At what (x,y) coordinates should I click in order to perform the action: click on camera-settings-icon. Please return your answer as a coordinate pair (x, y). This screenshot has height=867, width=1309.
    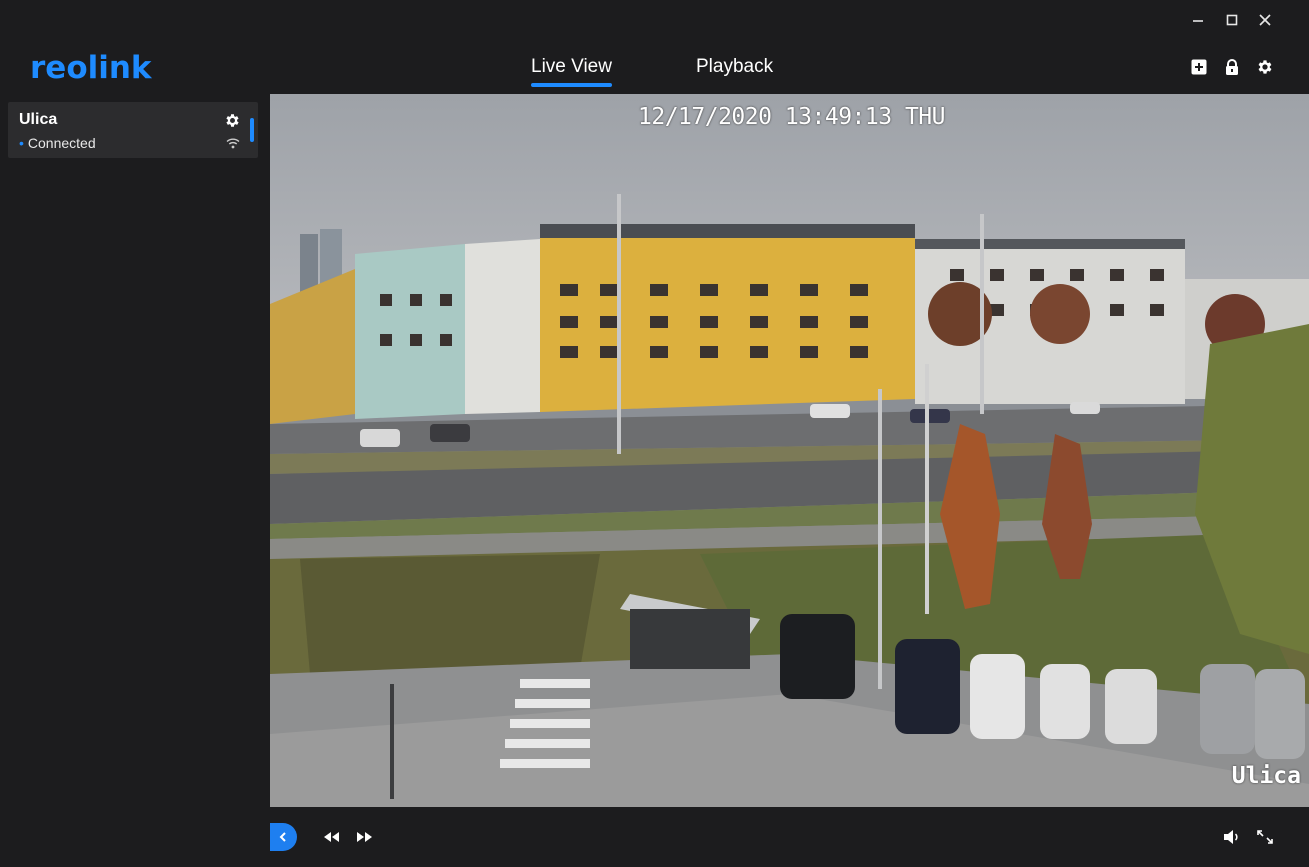
    Looking at the image, I should click on (232, 120).